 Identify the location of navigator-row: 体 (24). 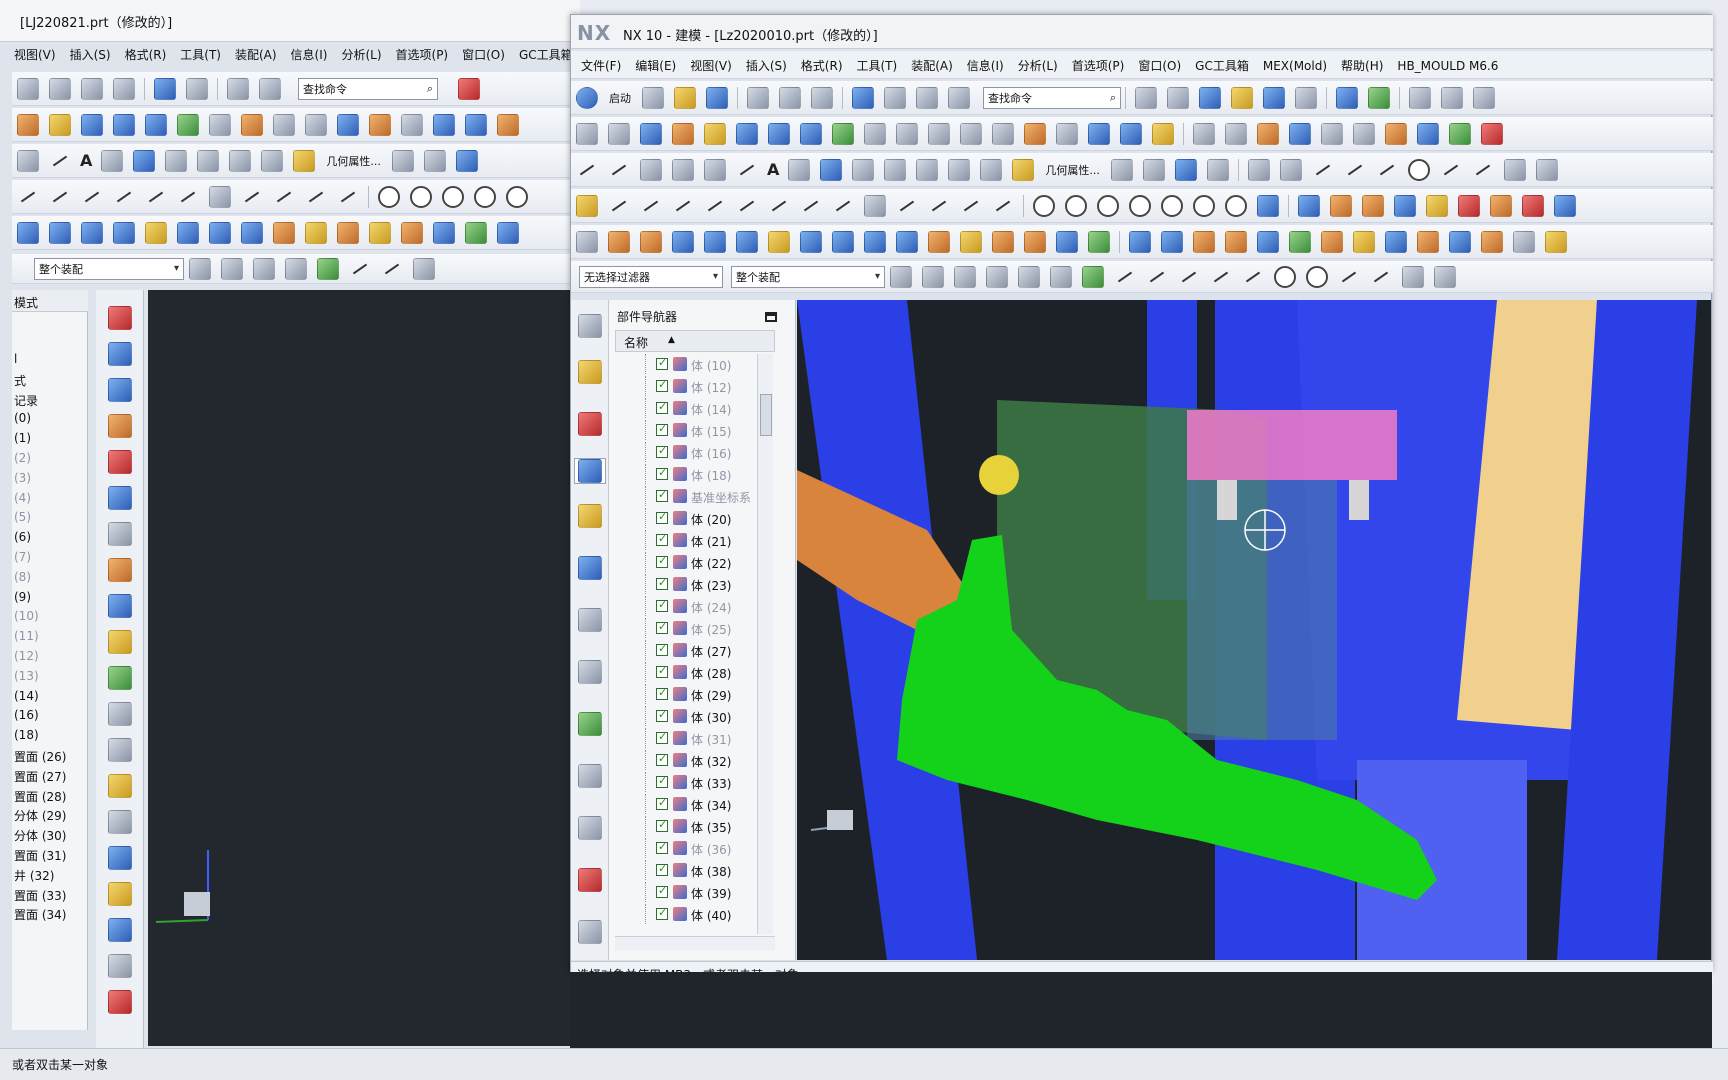
(685, 606).